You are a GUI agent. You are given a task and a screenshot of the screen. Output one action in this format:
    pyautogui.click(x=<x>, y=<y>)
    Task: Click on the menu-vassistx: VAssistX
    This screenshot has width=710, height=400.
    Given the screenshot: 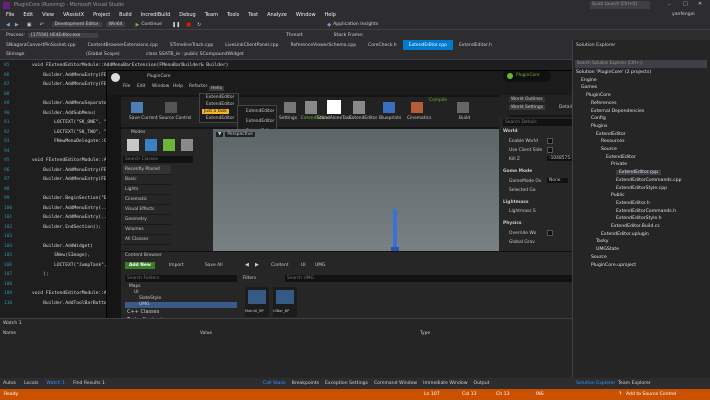 What is the action you would take?
    pyautogui.click(x=73, y=15)
    